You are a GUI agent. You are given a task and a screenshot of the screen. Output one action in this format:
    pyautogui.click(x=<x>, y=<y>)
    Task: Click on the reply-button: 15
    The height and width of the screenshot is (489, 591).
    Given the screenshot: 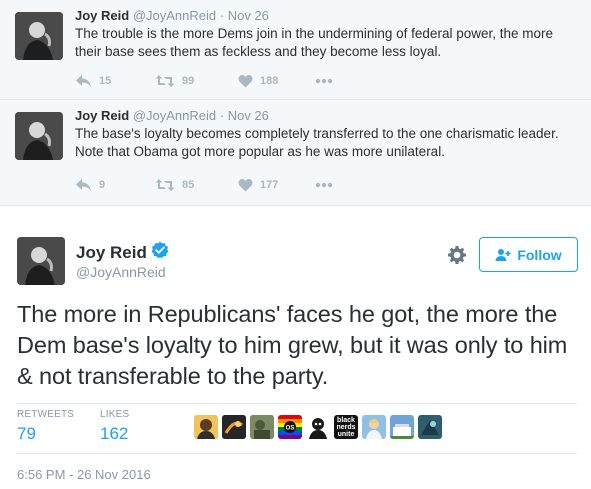 What is the action you would take?
    pyautogui.click(x=93, y=81)
    